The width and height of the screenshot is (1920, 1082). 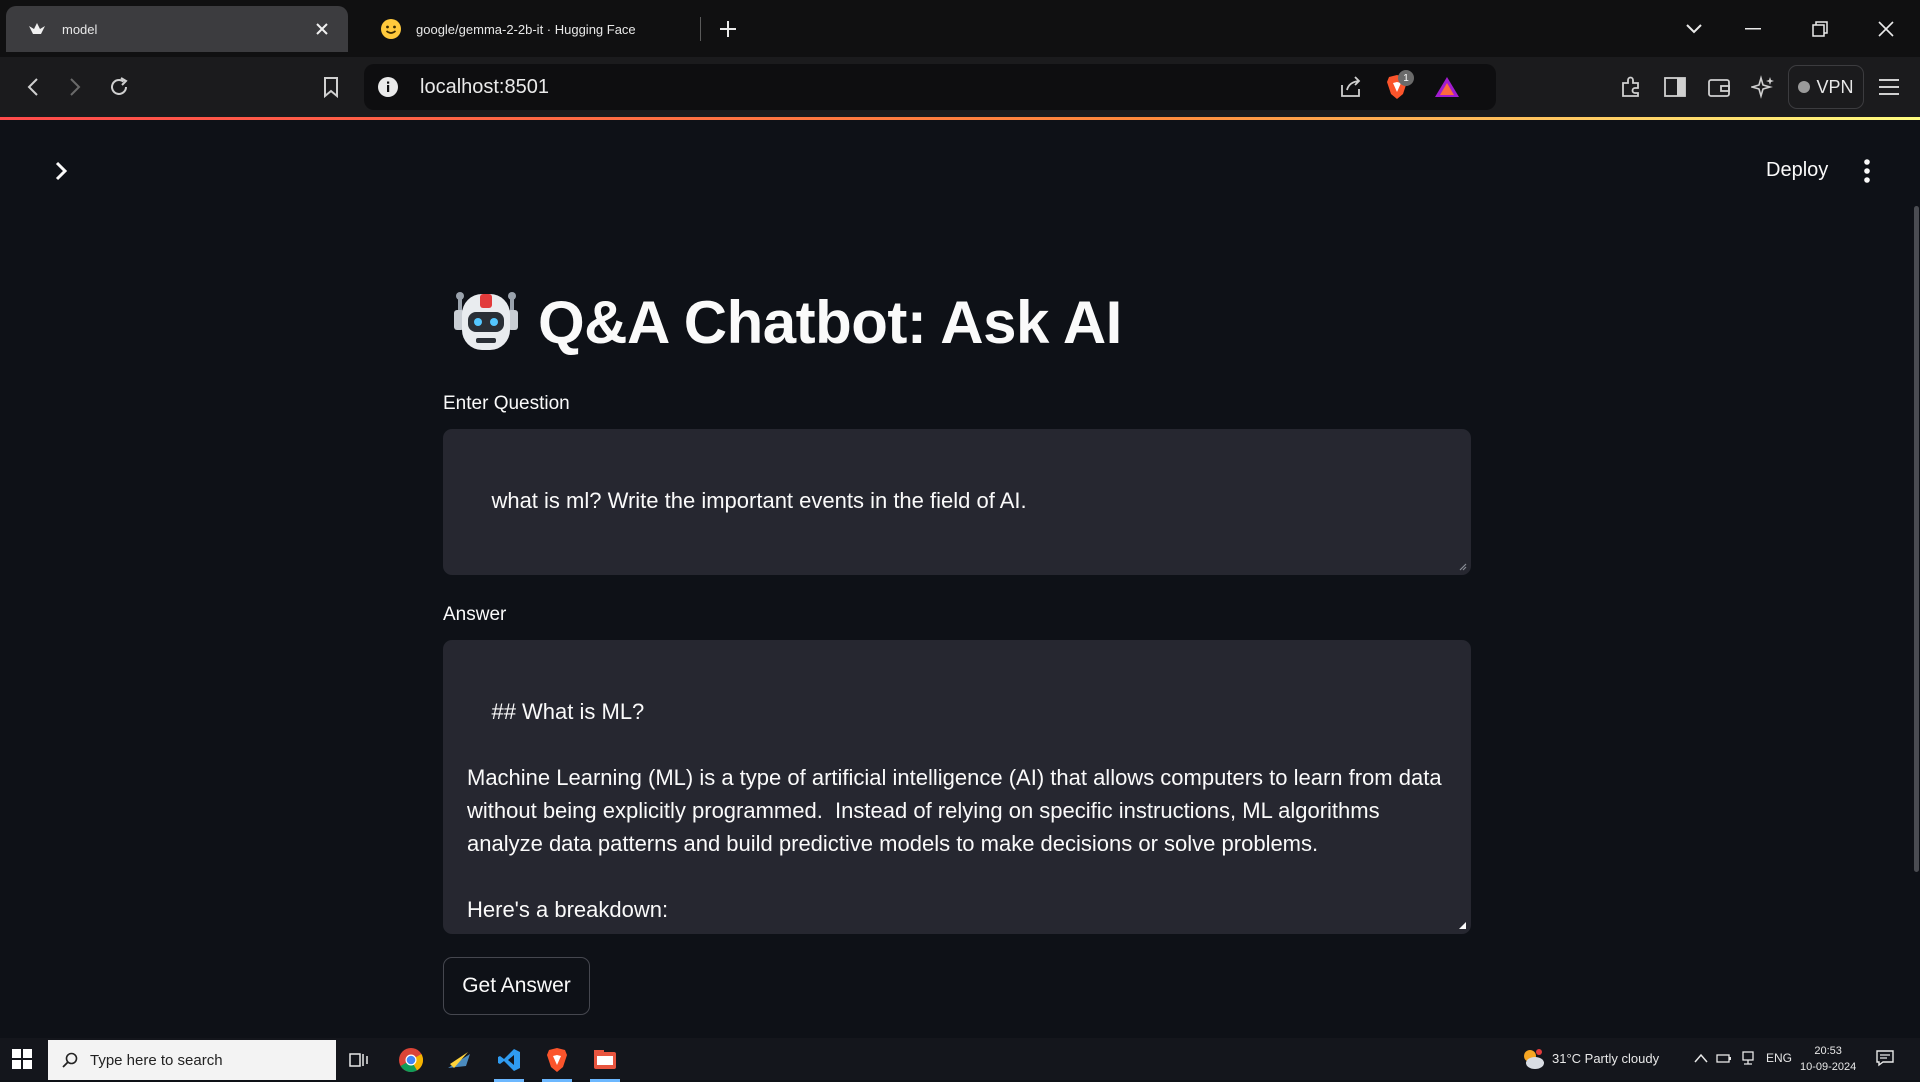 I want to click on address-bar: localhost:8501 1, so click(x=930, y=87).